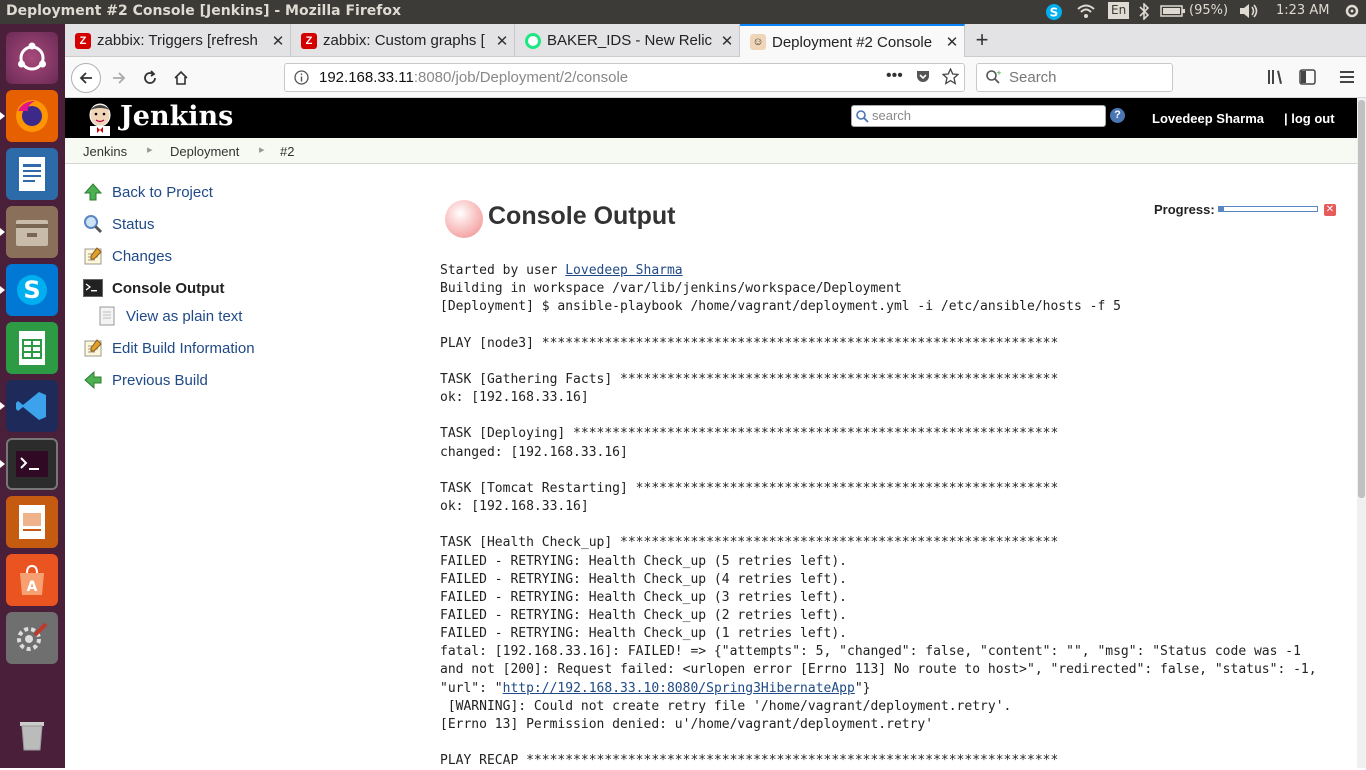 This screenshot has width=1366, height=770. What do you see at coordinates (623, 270) in the screenshot?
I see `started-by-user-link: Lovedeep Sharma` at bounding box center [623, 270].